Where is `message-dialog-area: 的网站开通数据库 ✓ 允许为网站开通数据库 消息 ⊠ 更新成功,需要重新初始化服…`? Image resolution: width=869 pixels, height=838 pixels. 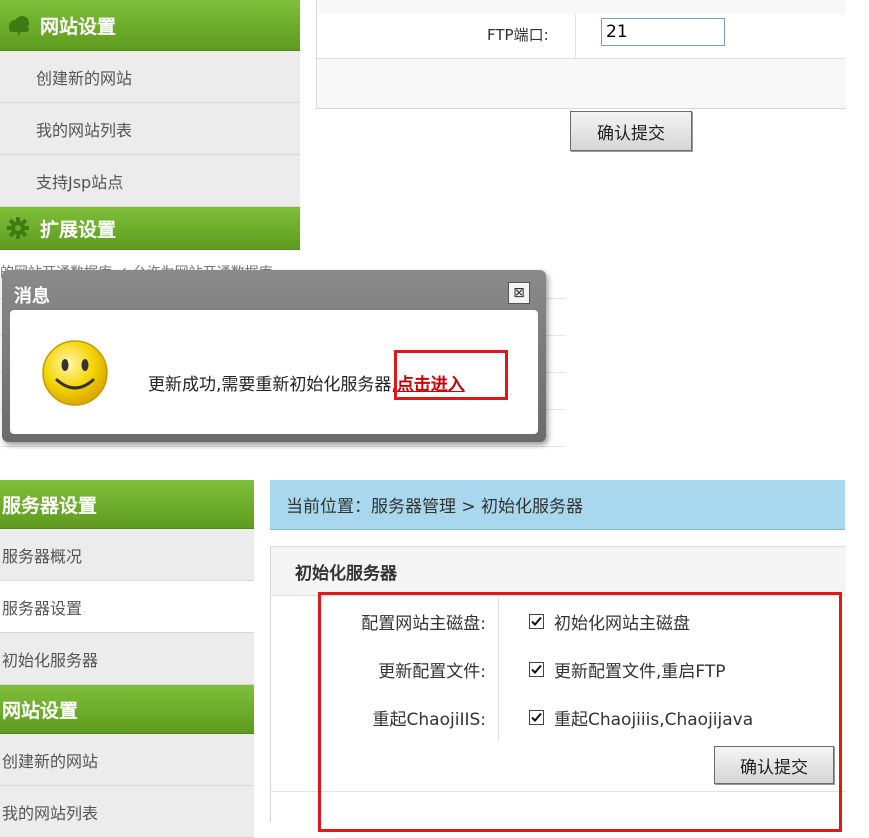 message-dialog-area: 的网站开通数据库 ✓ 允许为网站开通数据库 消息 ⊠ 更新成功,需要重新初始化服… is located at coordinates (283, 357).